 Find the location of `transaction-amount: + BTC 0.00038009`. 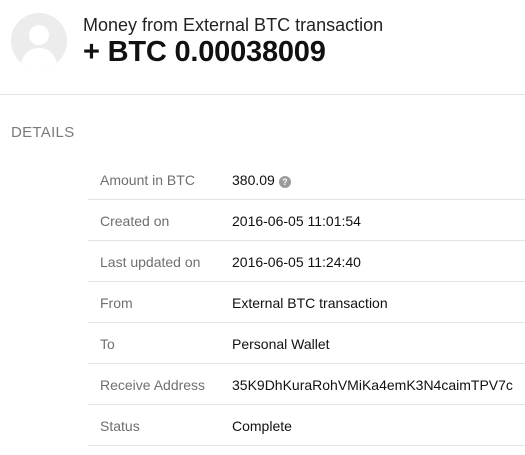

transaction-amount: + BTC 0.00038009 is located at coordinates (204, 52).